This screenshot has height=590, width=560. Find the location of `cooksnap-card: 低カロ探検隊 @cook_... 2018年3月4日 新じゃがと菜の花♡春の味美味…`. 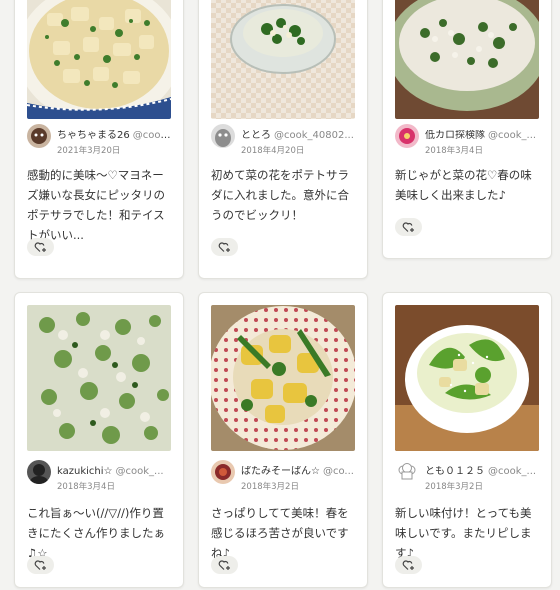

cooksnap-card: 低カロ探検隊 @cook_... 2018年3月4日 新じゃがと菜の花♡春の味美味… is located at coordinates (467, 129).